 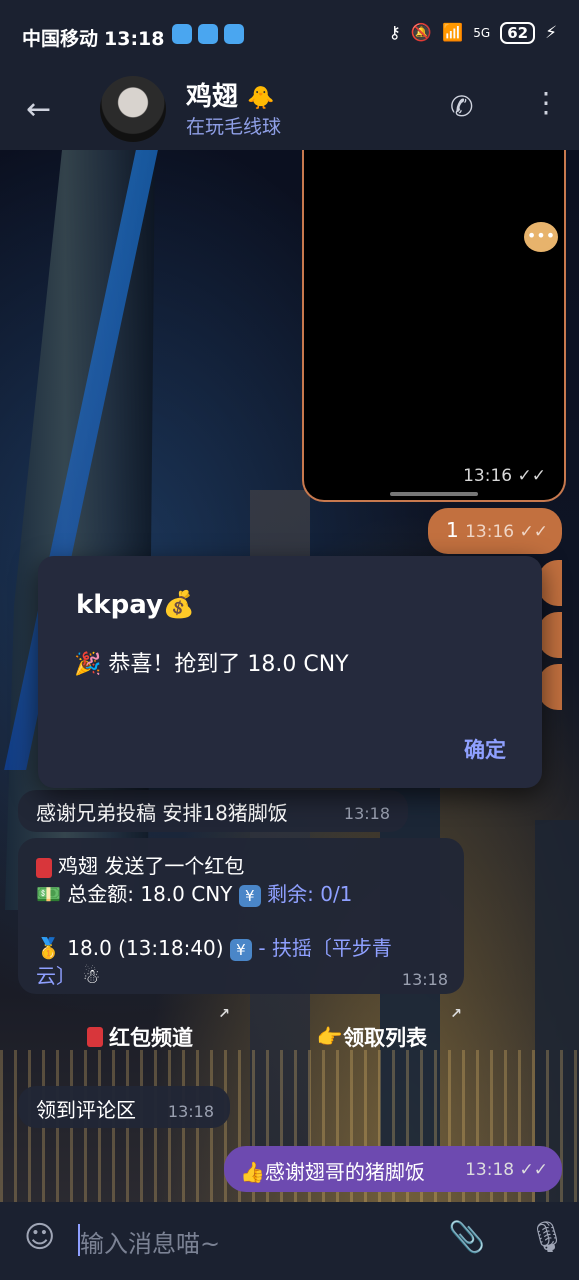 I want to click on message-input-bar: ☺ 输入消息喵~ 📎 🎙, so click(x=289, y=1241).